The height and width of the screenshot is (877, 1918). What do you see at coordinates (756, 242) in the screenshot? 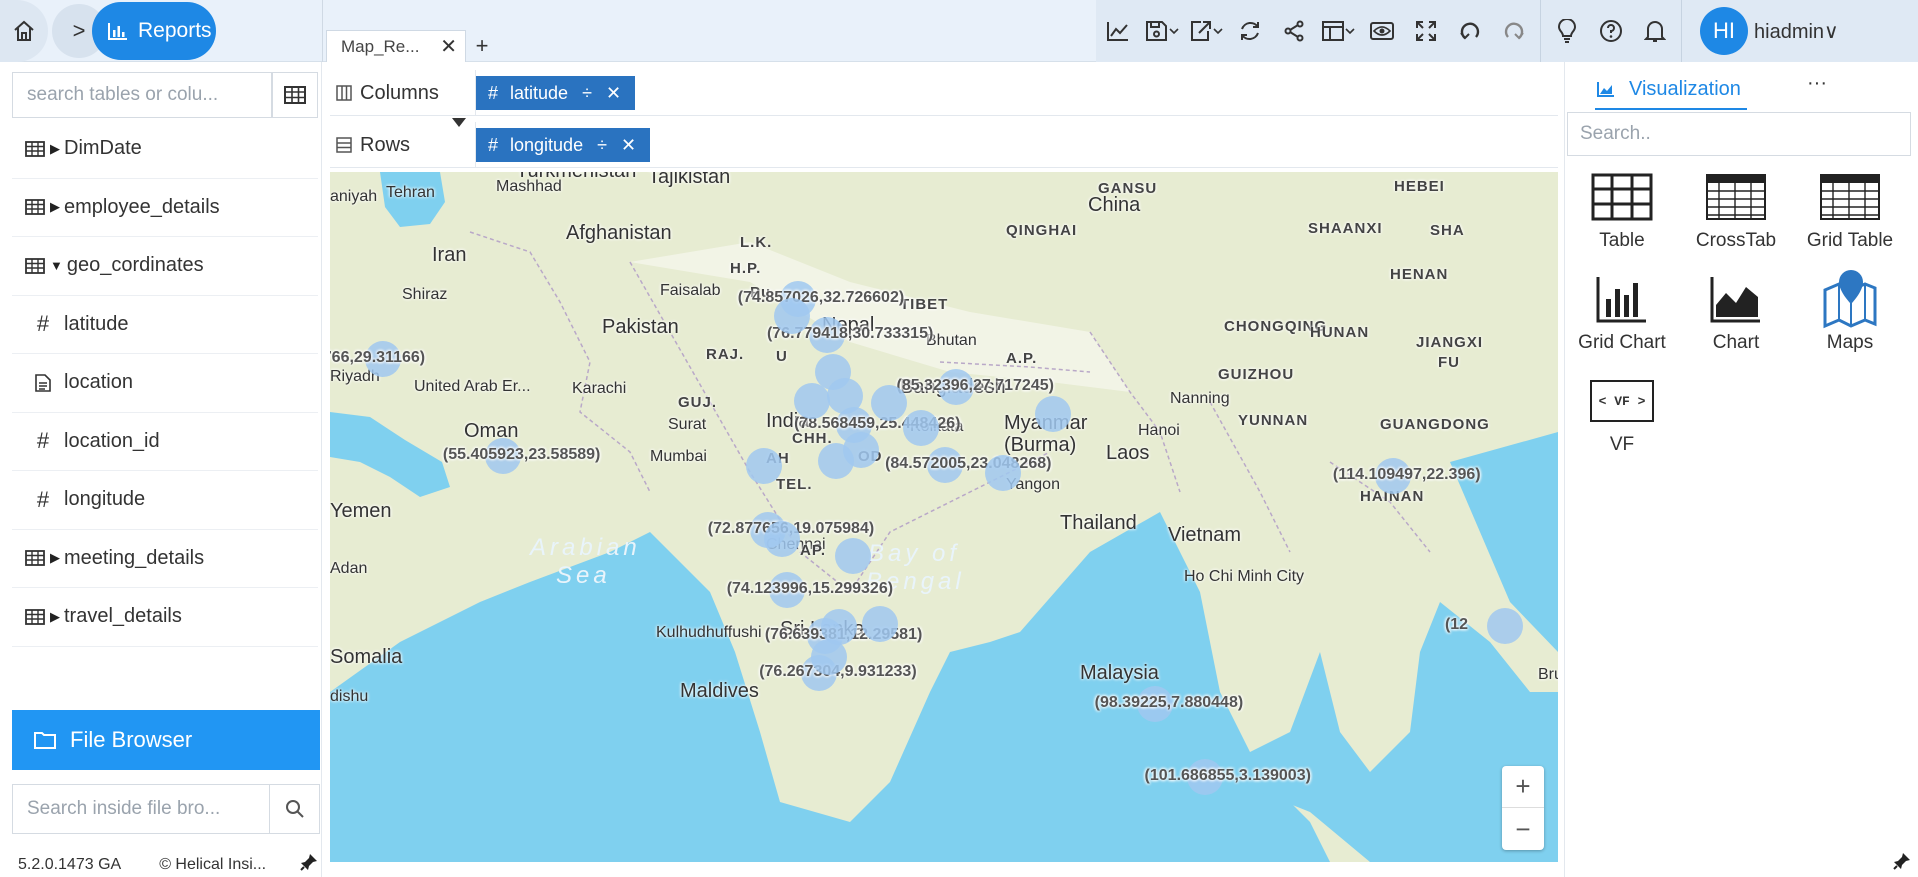
I see `map-region-label: L.K.` at bounding box center [756, 242].